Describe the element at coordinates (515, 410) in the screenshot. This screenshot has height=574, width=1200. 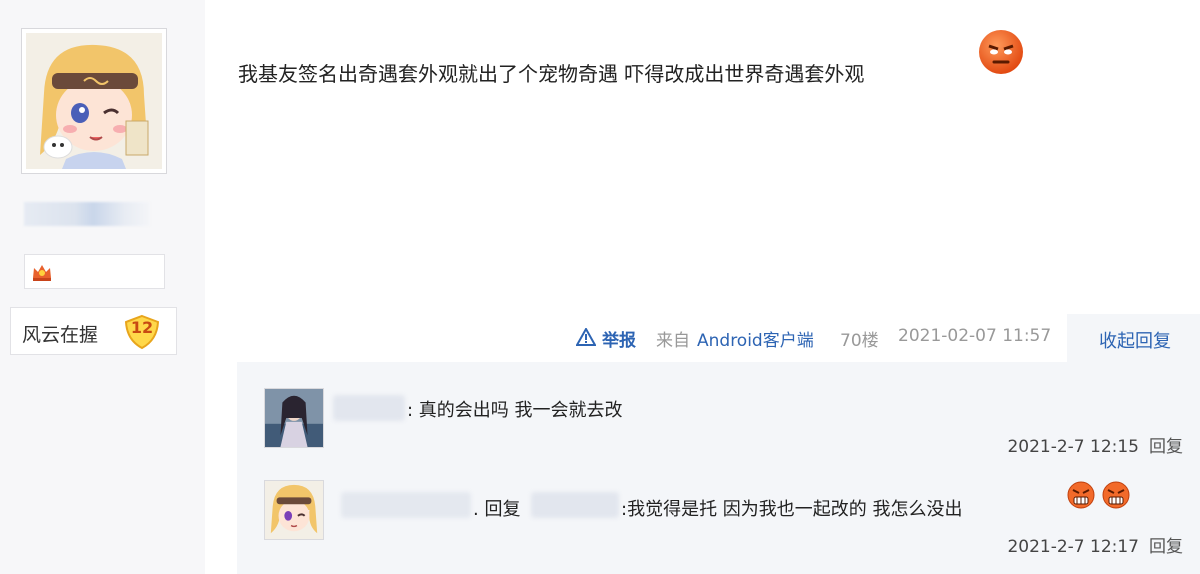
I see `reply-text: : 真的会出吗 我一会就去改` at that location.